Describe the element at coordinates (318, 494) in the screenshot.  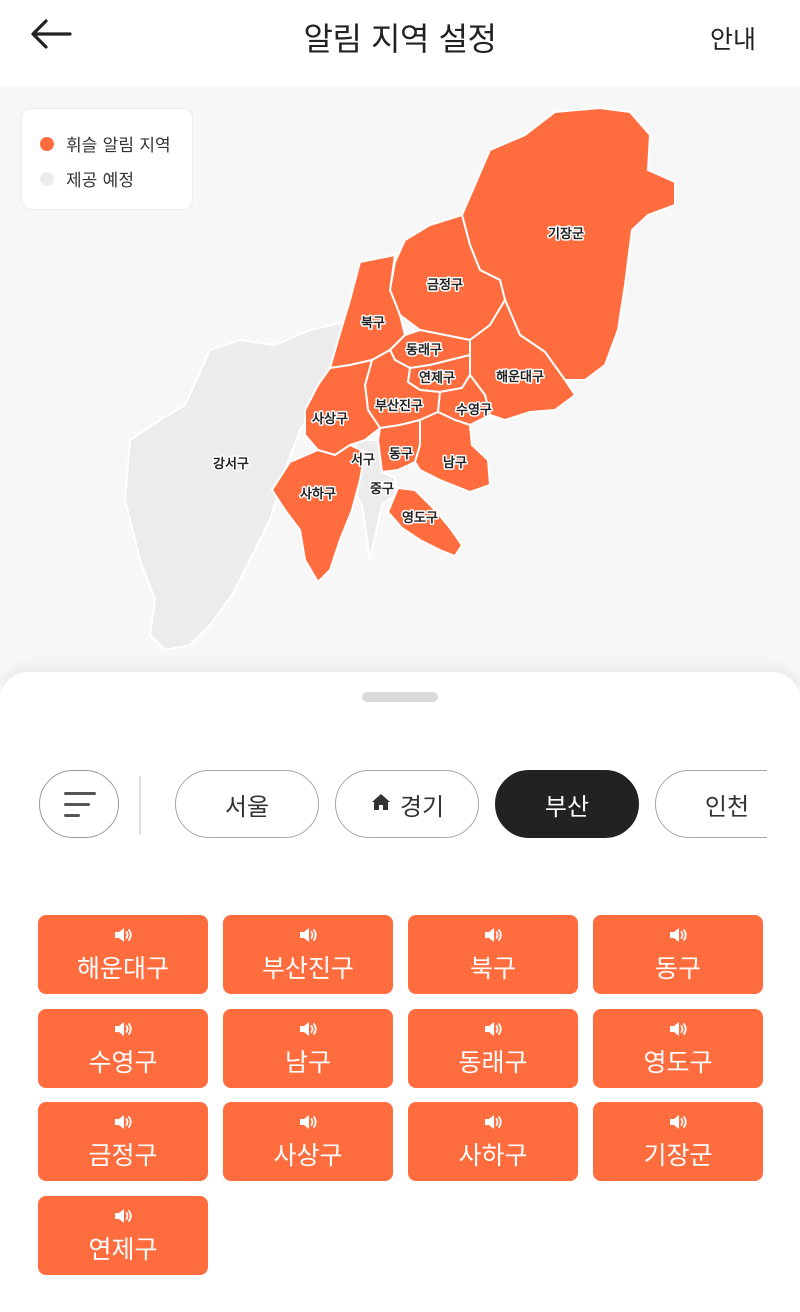
I see `map-label-saha: 사하구` at that location.